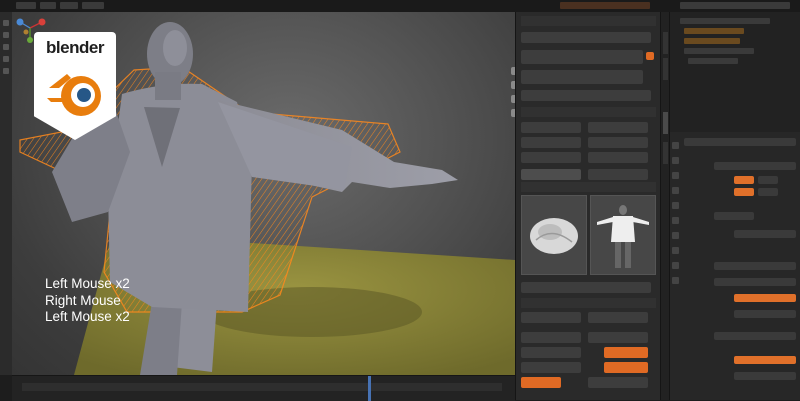 The width and height of the screenshot is (800, 401). I want to click on rotate-tool-icon, so click(6, 59).